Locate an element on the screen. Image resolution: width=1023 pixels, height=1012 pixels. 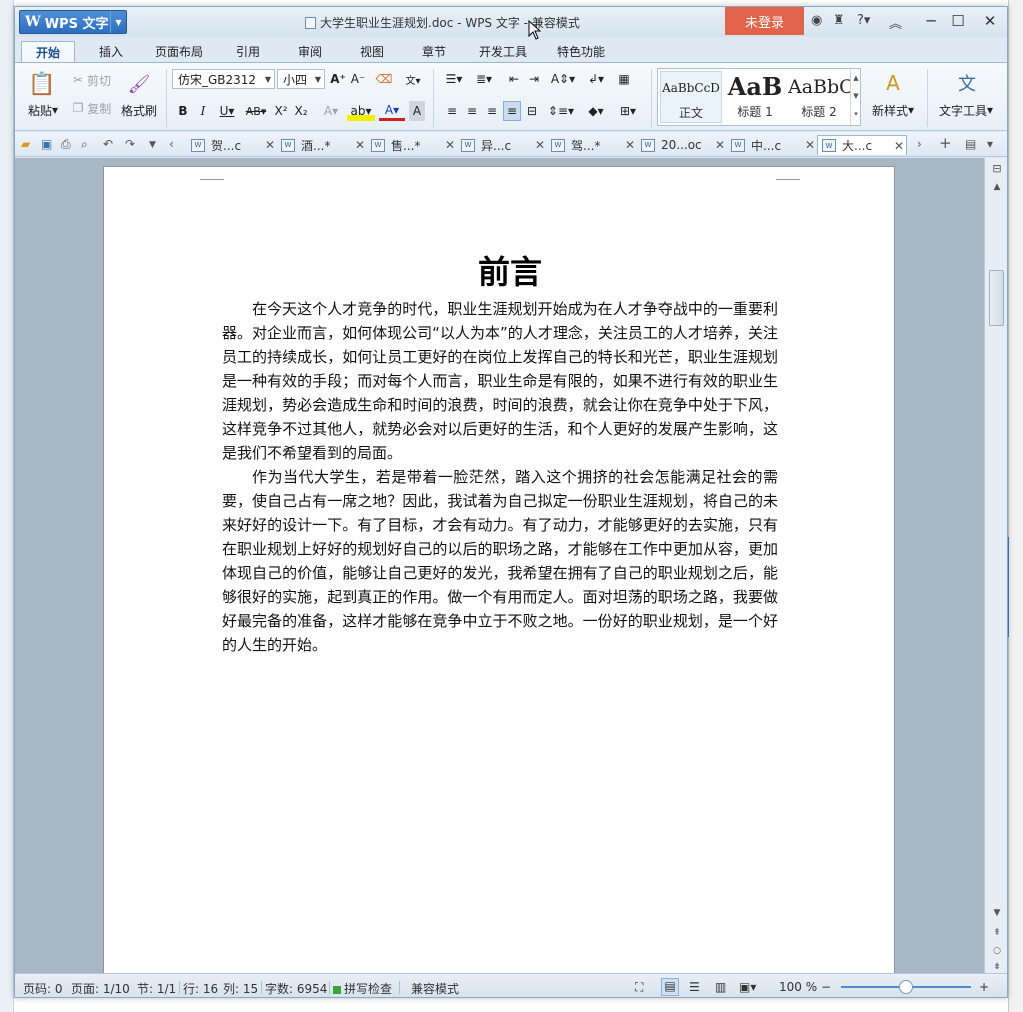
doc-tab: W 中...c ✕ is located at coordinates (772, 145).